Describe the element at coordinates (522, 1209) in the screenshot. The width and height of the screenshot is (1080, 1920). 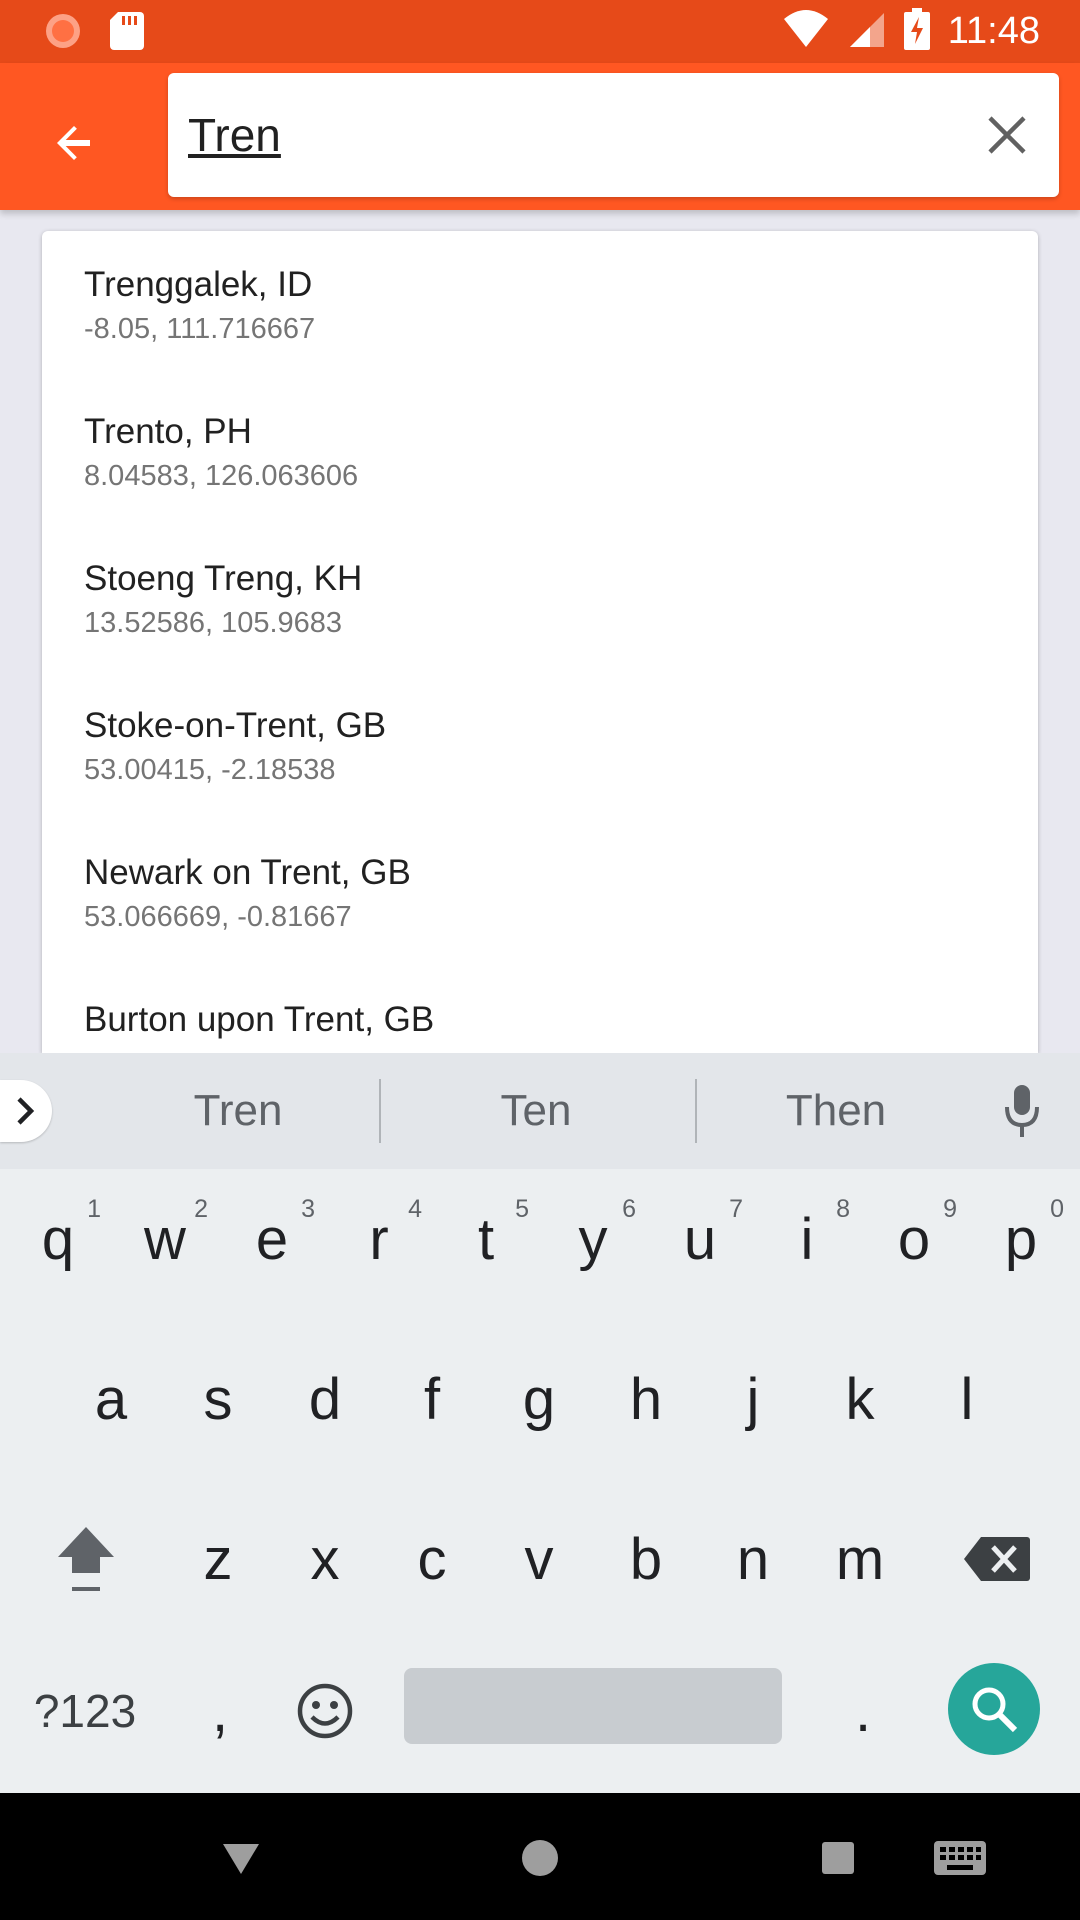
I see `key-hint: 5` at that location.